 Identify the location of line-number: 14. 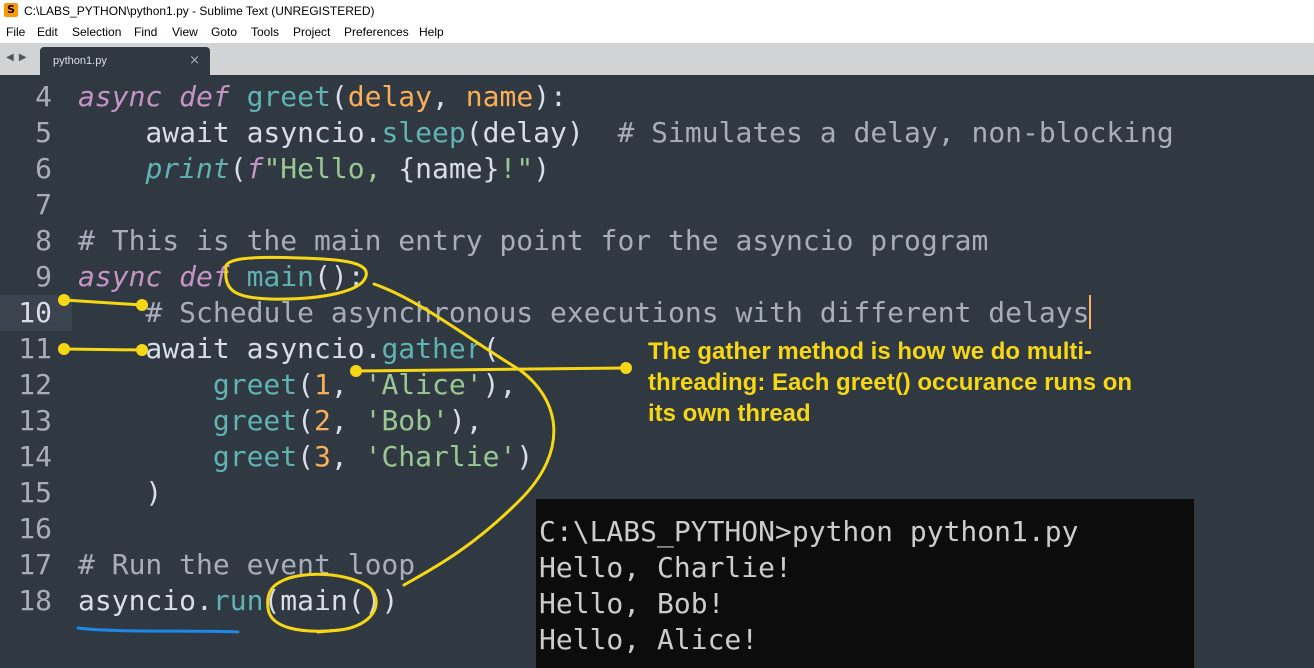
(35, 456).